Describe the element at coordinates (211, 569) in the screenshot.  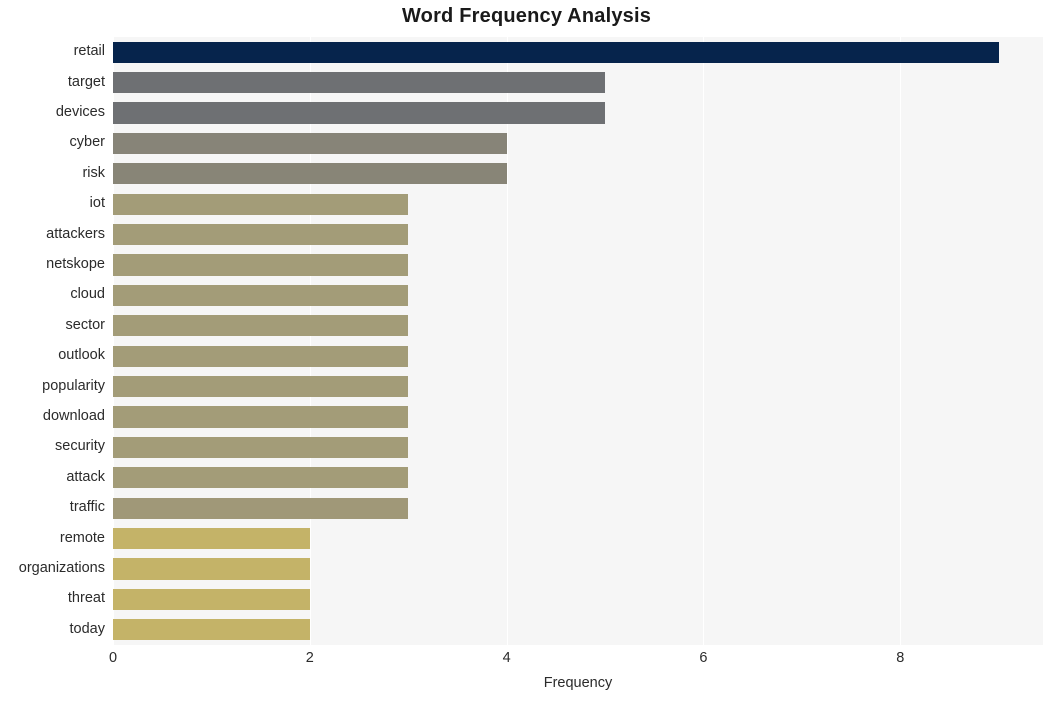
I see `bar-organizations` at that location.